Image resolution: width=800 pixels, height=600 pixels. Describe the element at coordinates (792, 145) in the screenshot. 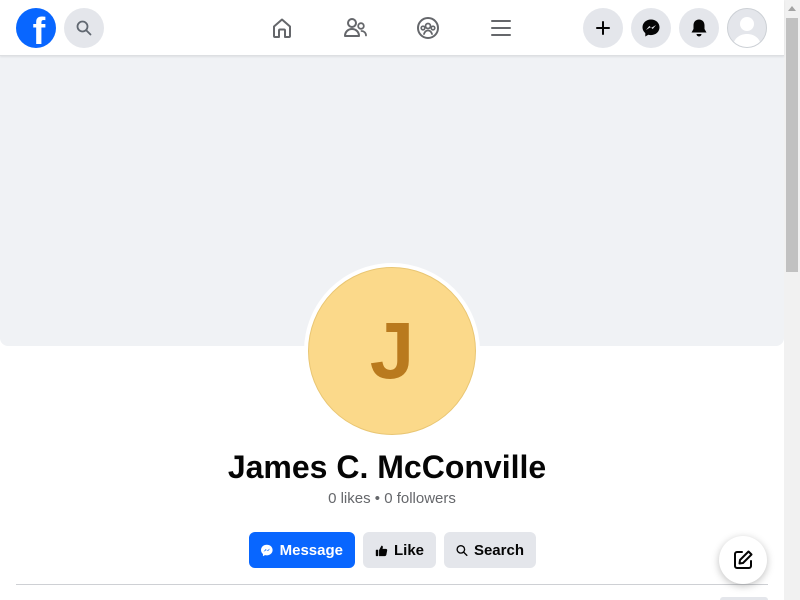

I see `scrollbar-thumb` at that location.